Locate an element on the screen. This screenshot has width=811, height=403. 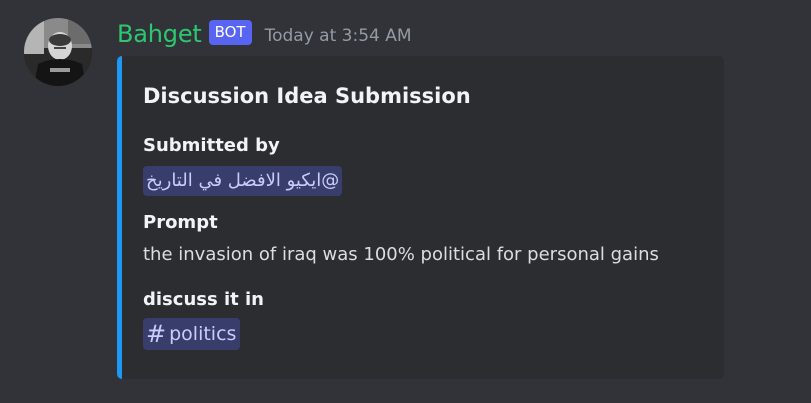
bot-tag-badge: BOT is located at coordinates (230, 32).